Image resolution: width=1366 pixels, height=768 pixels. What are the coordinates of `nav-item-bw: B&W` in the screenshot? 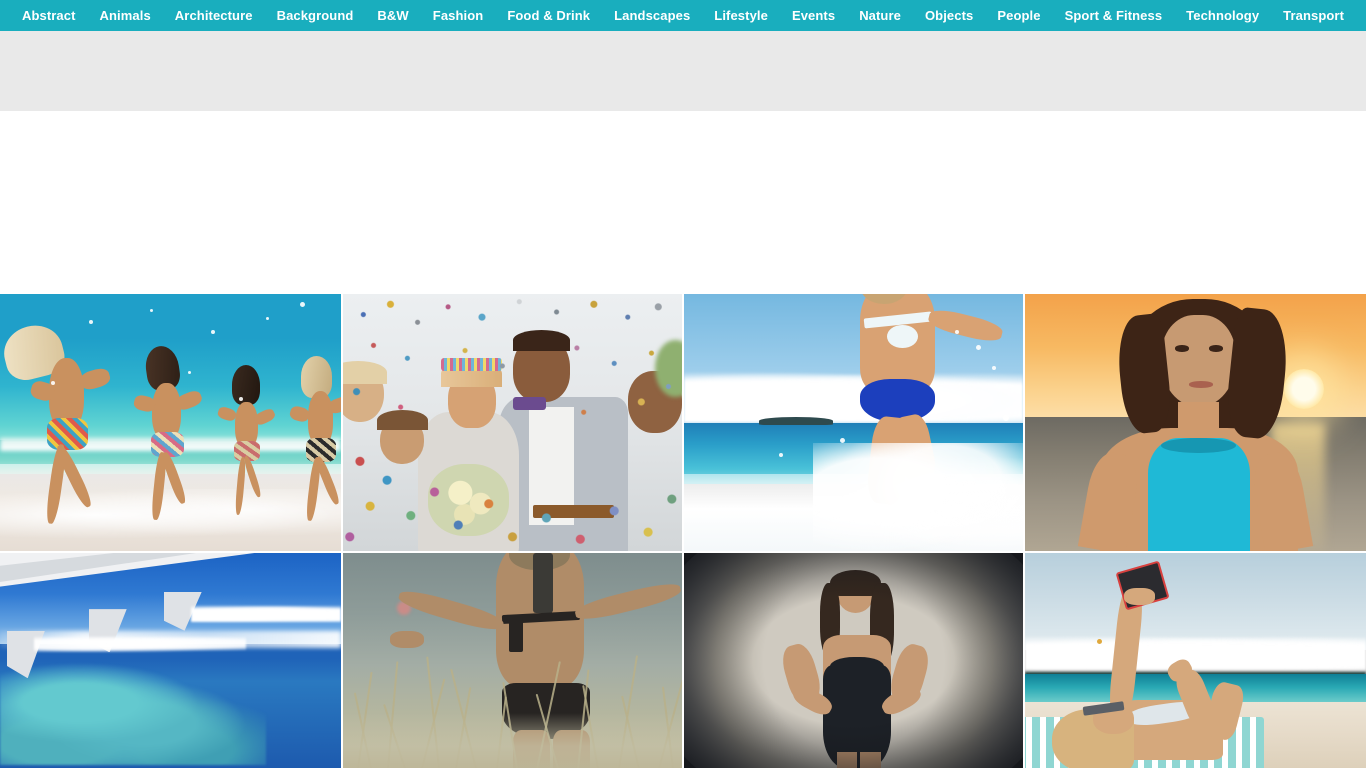 It's located at (392, 15).